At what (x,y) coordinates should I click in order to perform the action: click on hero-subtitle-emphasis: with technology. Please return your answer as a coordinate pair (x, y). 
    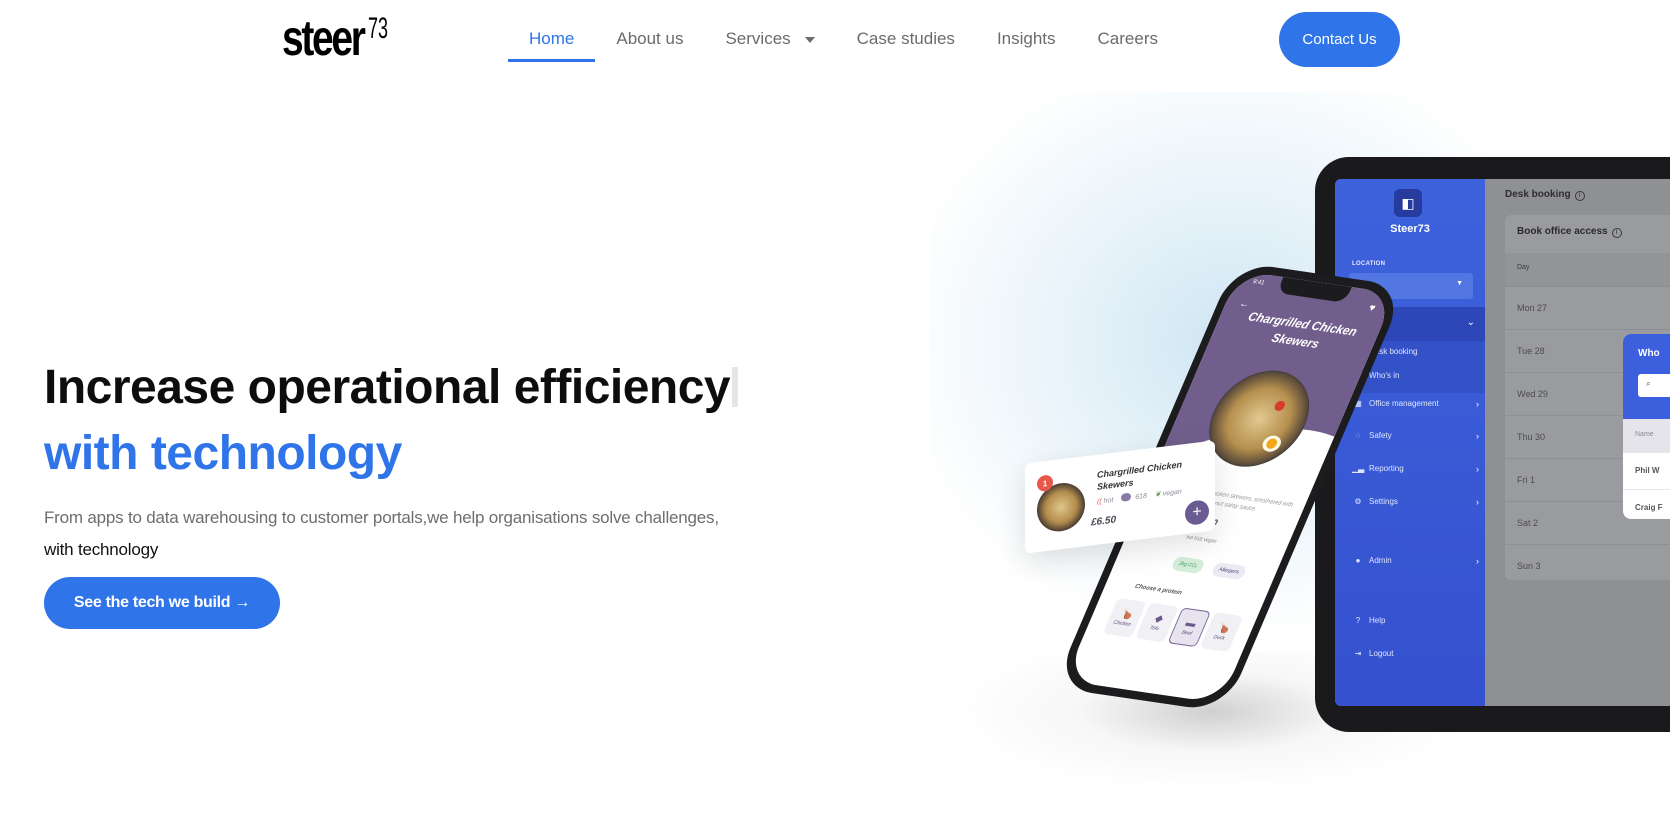
    Looking at the image, I should click on (101, 549).